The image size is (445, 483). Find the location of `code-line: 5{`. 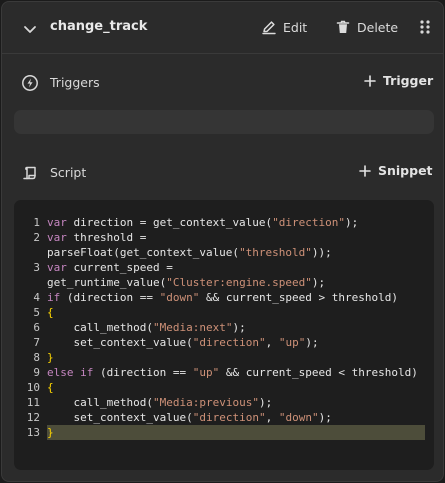

code-line: 5{ is located at coordinates (224, 312).